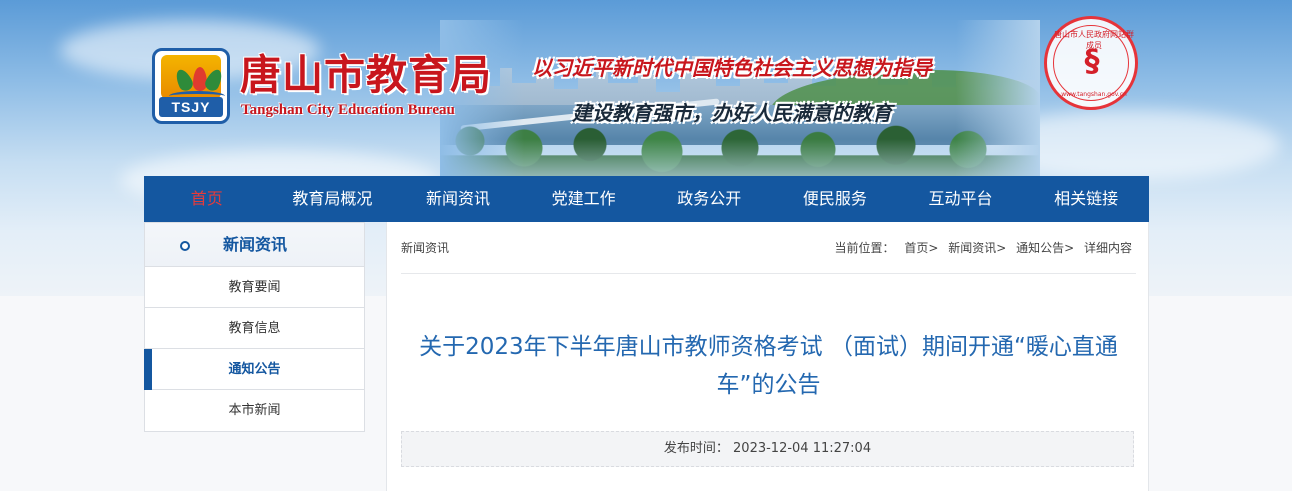 This screenshot has height=491, width=1292. What do you see at coordinates (366, 75) in the screenshot?
I see `site-title: 唐山市教育局` at bounding box center [366, 75].